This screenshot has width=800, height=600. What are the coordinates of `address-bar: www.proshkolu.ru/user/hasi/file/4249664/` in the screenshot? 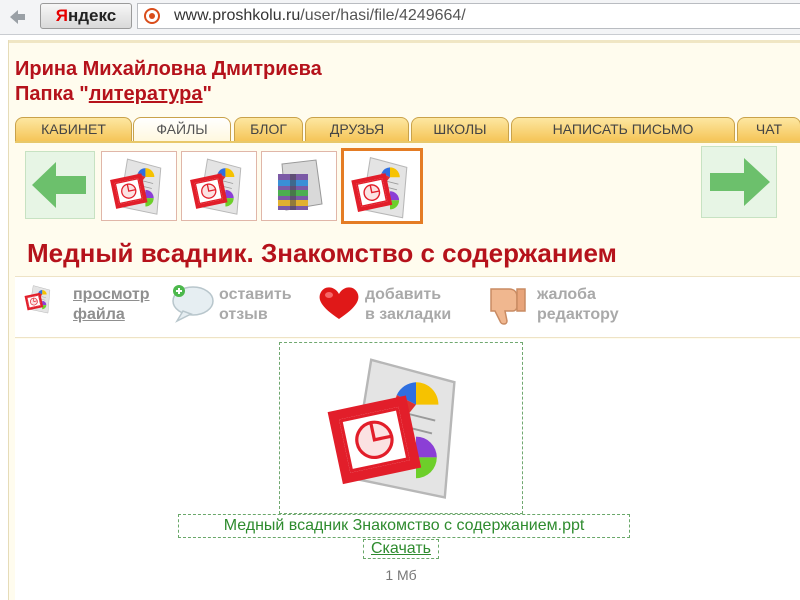 It's located at (468, 16).